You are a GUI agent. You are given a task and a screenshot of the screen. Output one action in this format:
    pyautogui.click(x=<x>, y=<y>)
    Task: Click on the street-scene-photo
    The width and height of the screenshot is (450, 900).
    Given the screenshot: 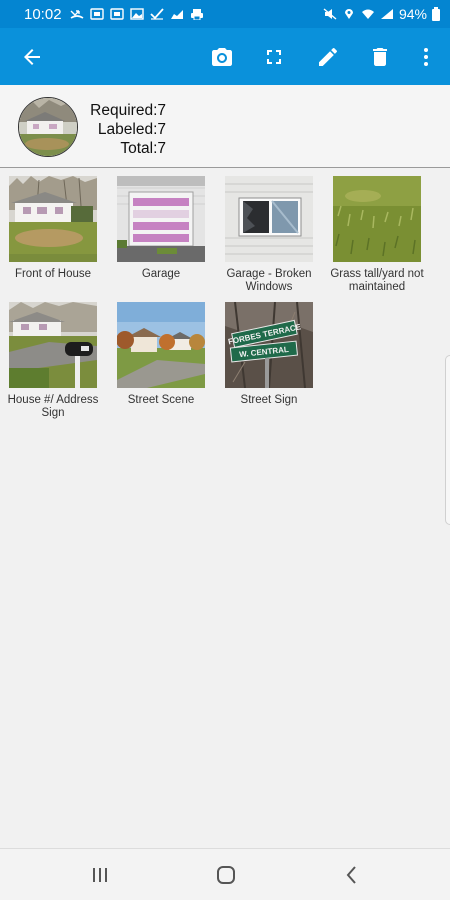 What is the action you would take?
    pyautogui.click(x=161, y=345)
    